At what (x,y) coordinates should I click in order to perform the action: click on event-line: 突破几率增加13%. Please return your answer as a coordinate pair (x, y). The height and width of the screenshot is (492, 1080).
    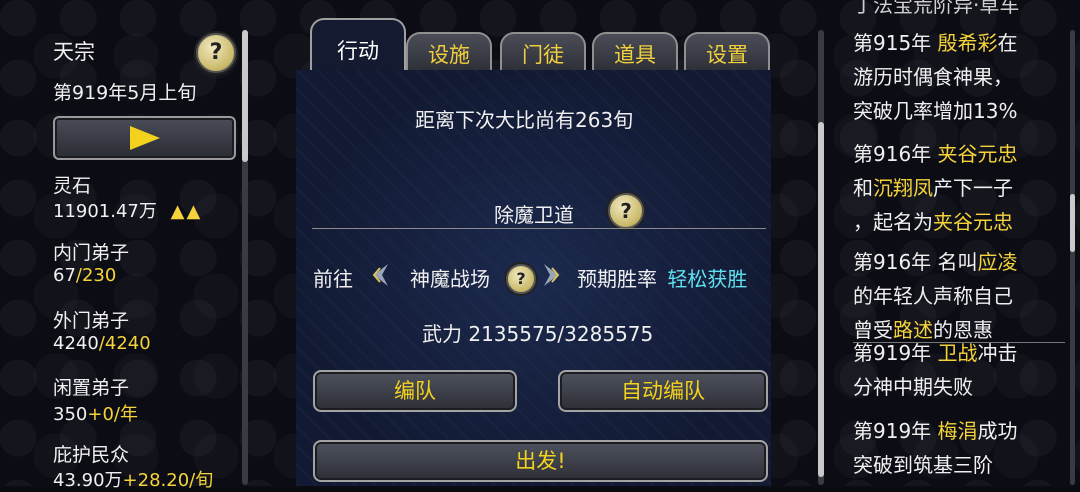
    Looking at the image, I should click on (935, 111).